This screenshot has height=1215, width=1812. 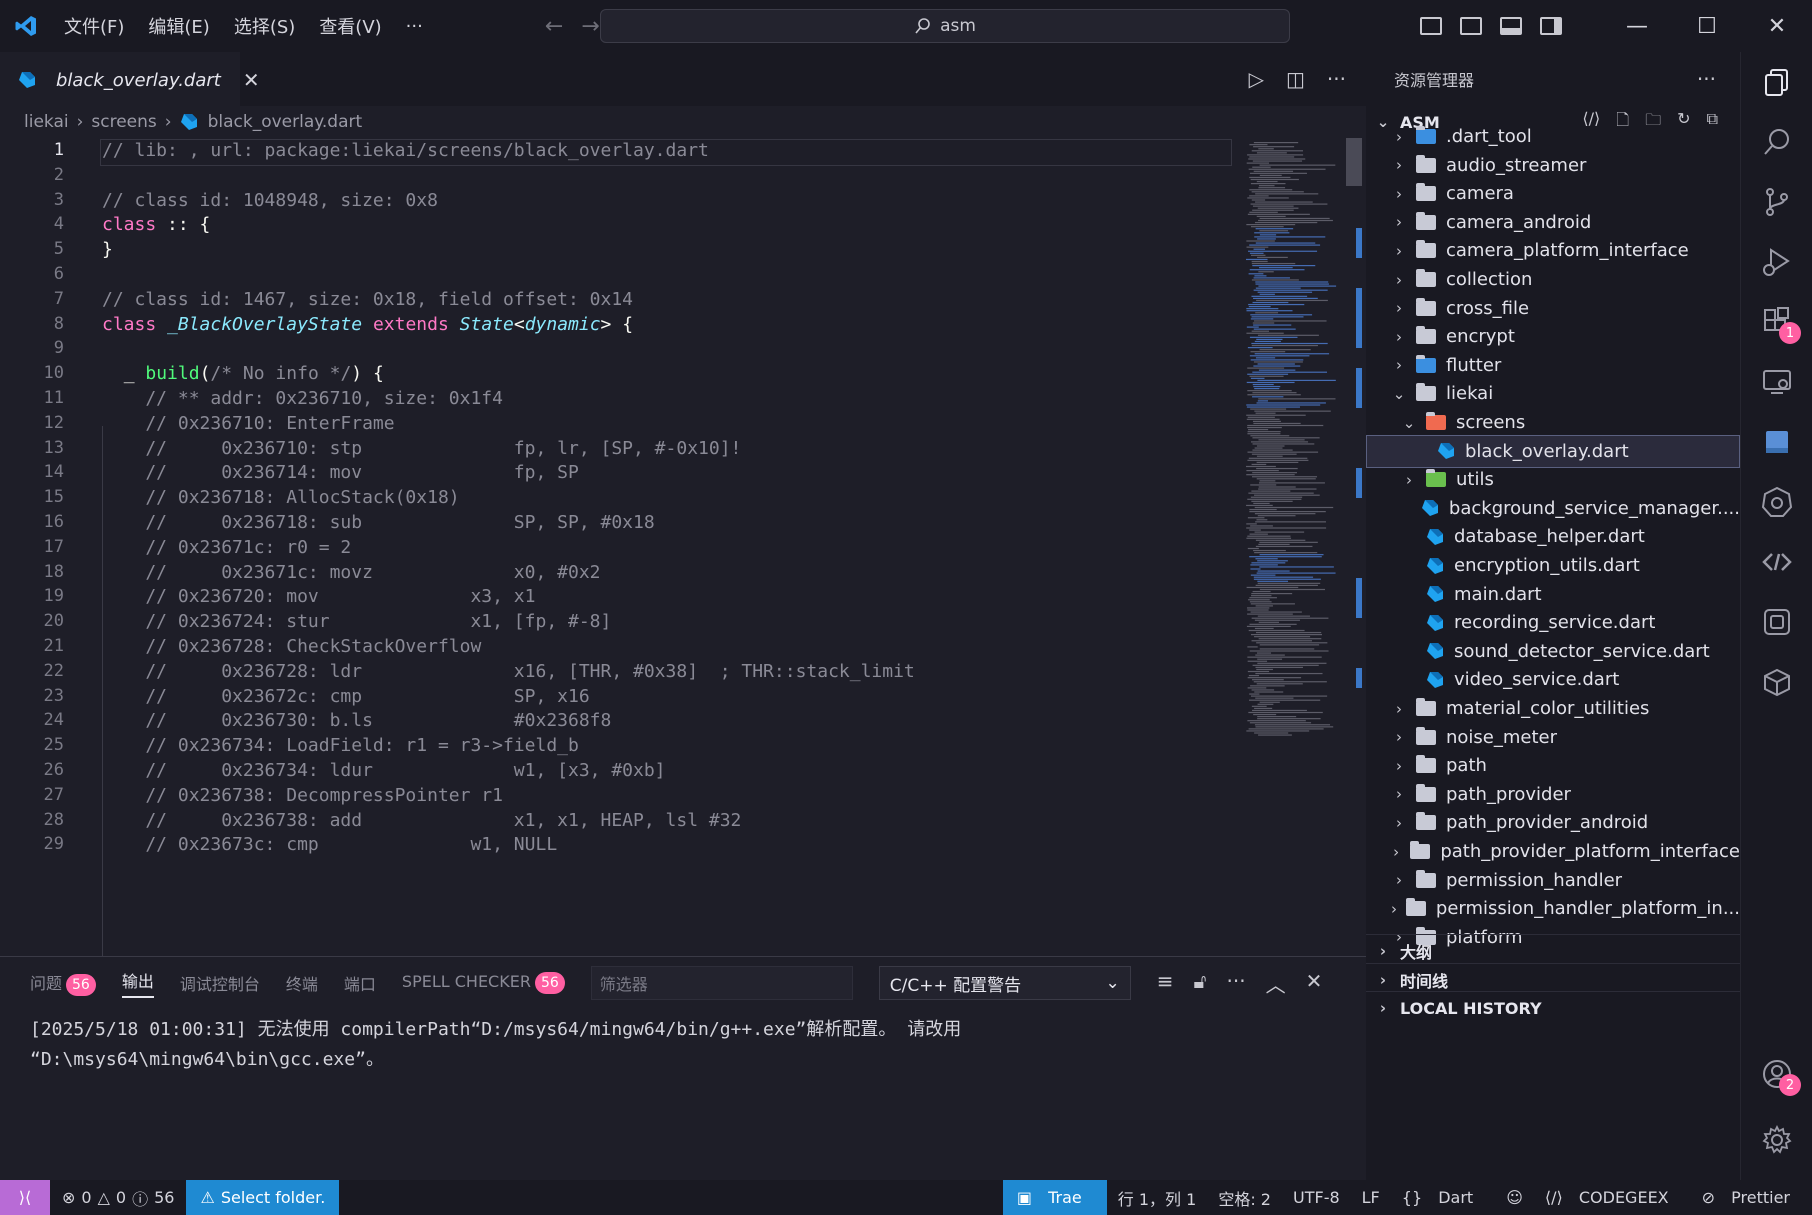 I want to click on menu-edit: 编辑(E), so click(x=178, y=26).